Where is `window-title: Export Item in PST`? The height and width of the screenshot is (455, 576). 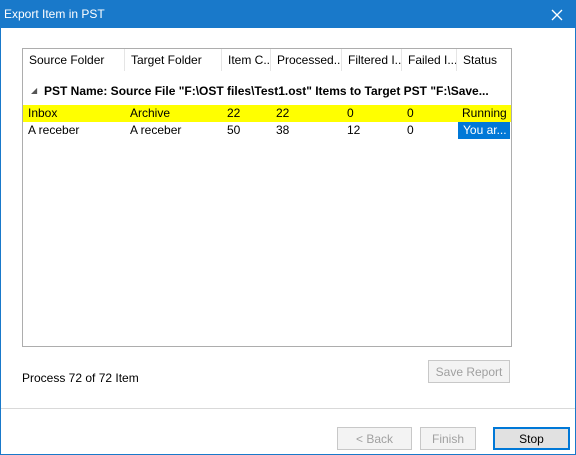 window-title: Export Item in PST is located at coordinates (54, 14).